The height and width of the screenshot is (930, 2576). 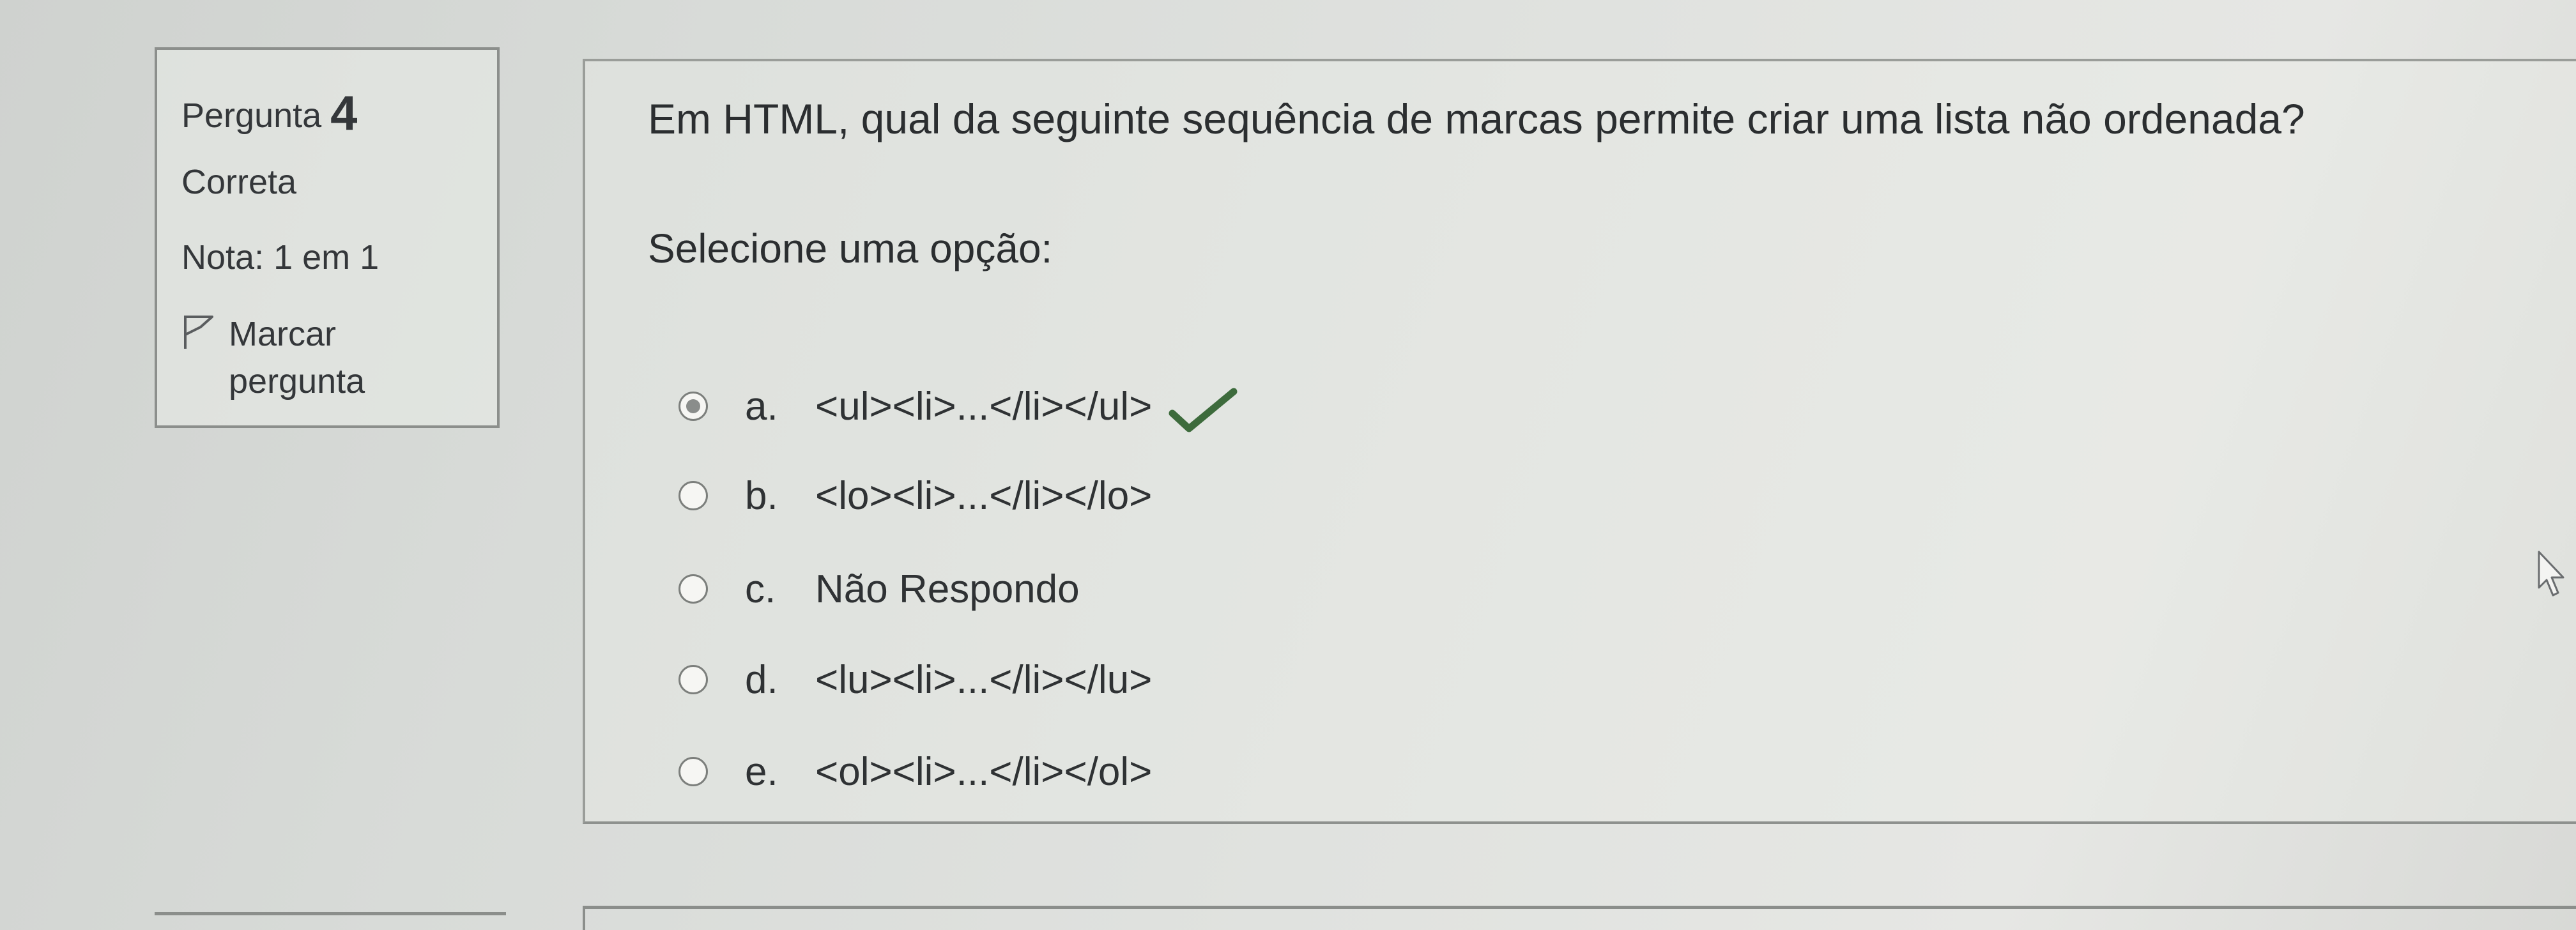 What do you see at coordinates (984, 771) in the screenshot?
I see `option-text: <ol><li>...</li></ol>` at bounding box center [984, 771].